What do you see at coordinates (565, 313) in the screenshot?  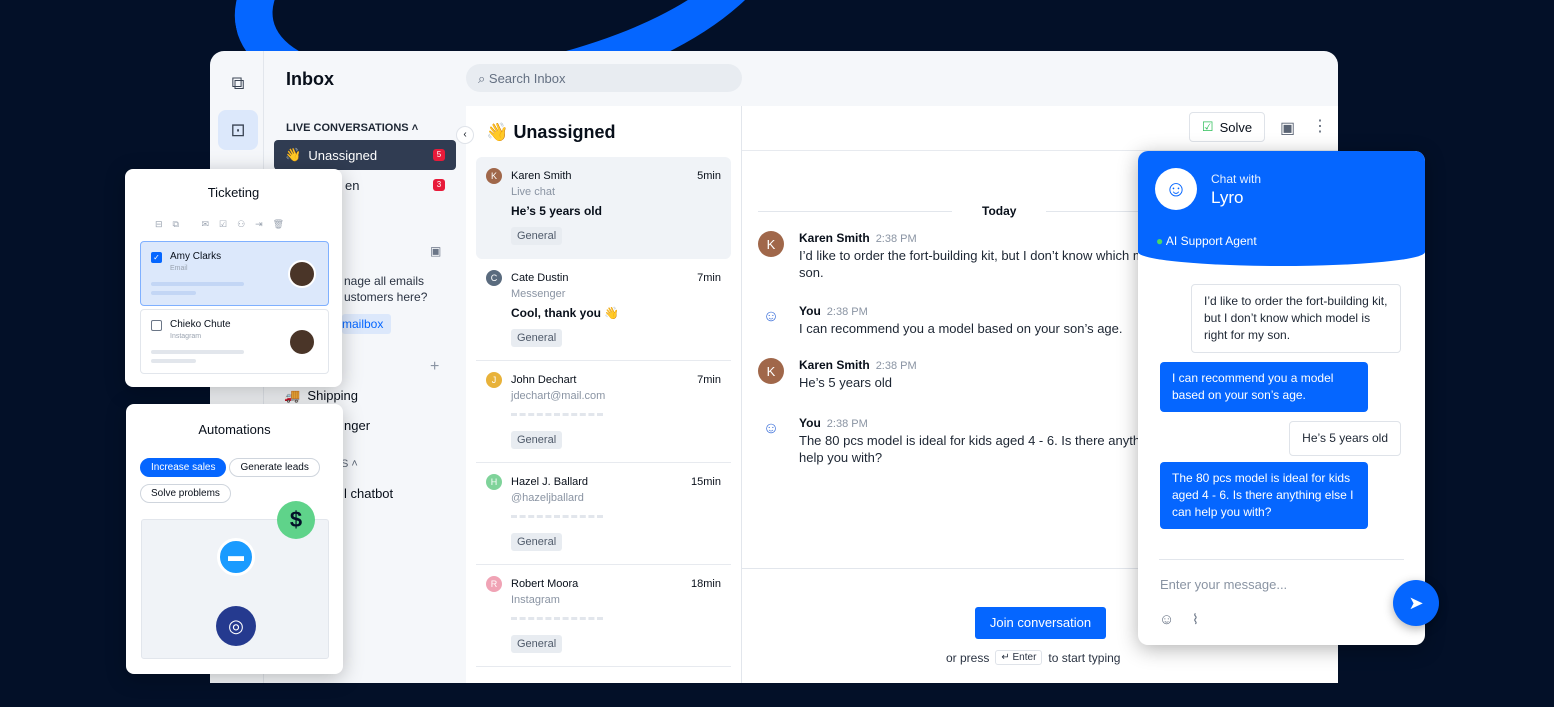 I see `last-message: Cool, thank you 👋` at bounding box center [565, 313].